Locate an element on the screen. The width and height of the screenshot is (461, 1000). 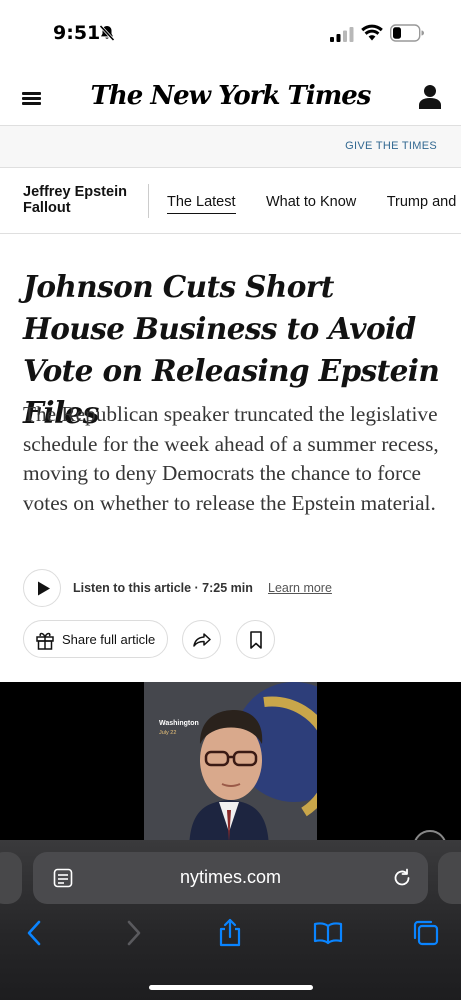
play-icon is located at coordinates (44, 588).